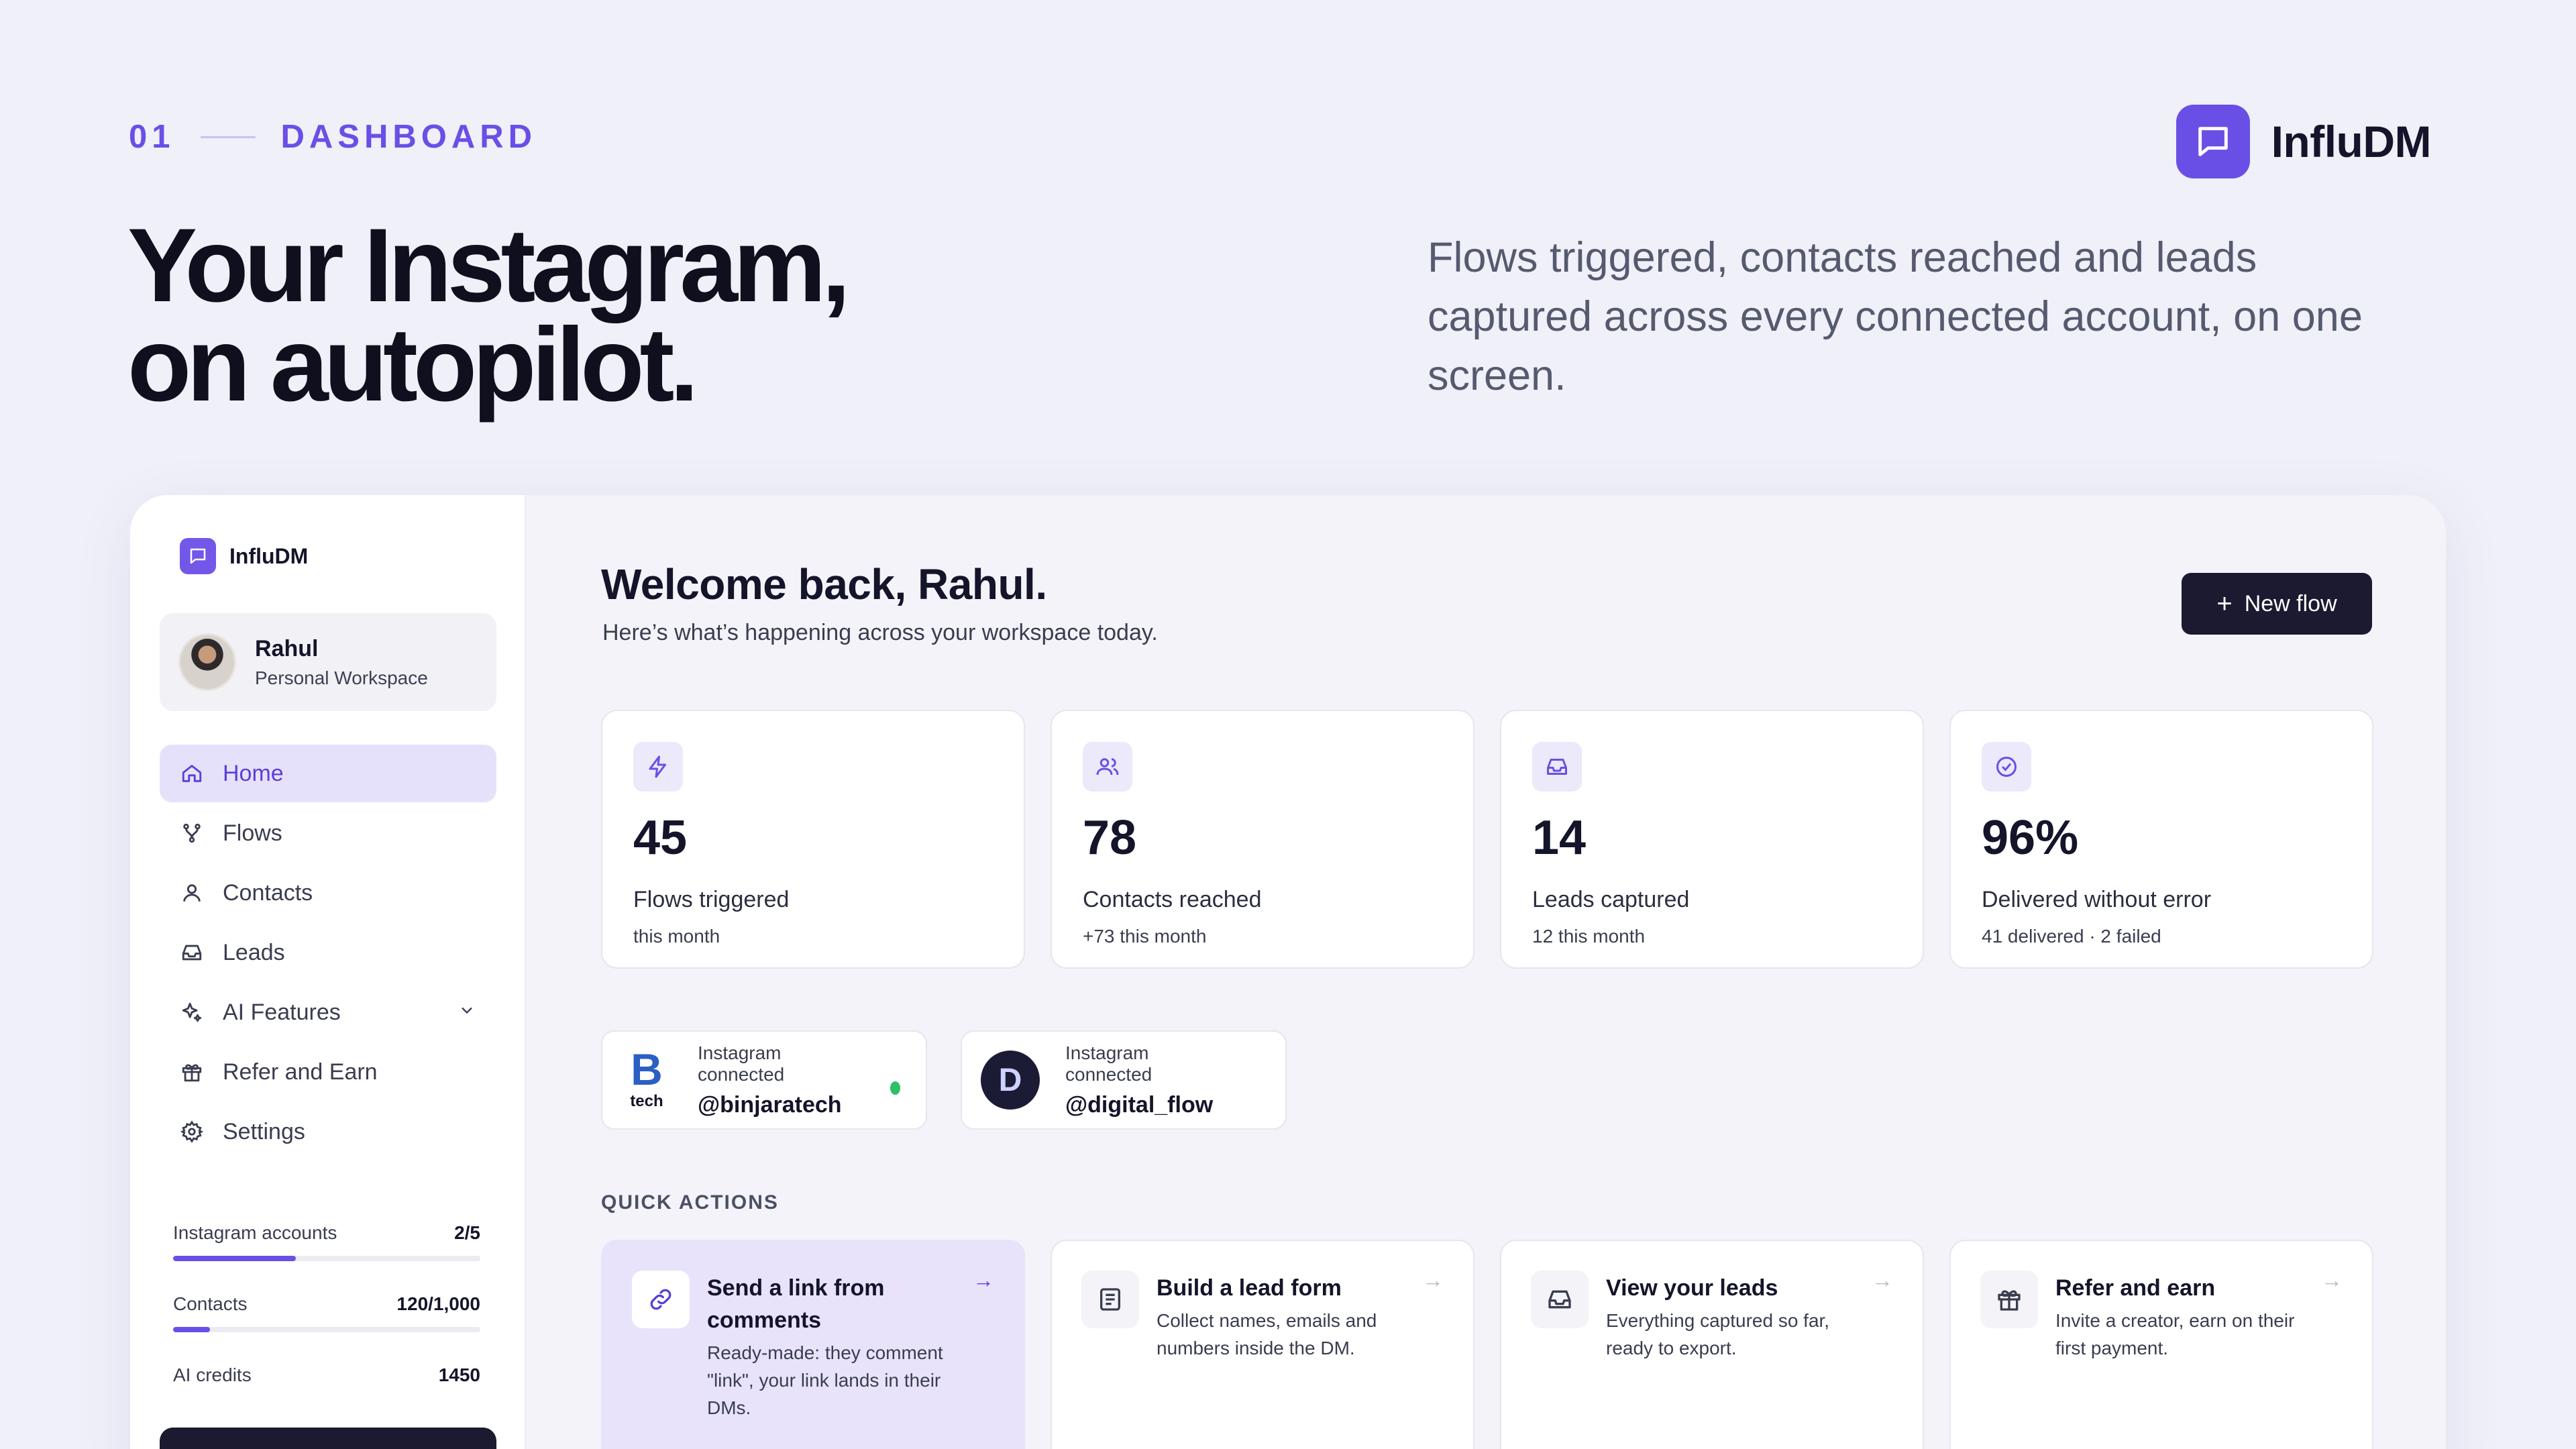 The image size is (2576, 1449). Describe the element at coordinates (328, 773) in the screenshot. I see `sidebar-item-home: Home` at that location.